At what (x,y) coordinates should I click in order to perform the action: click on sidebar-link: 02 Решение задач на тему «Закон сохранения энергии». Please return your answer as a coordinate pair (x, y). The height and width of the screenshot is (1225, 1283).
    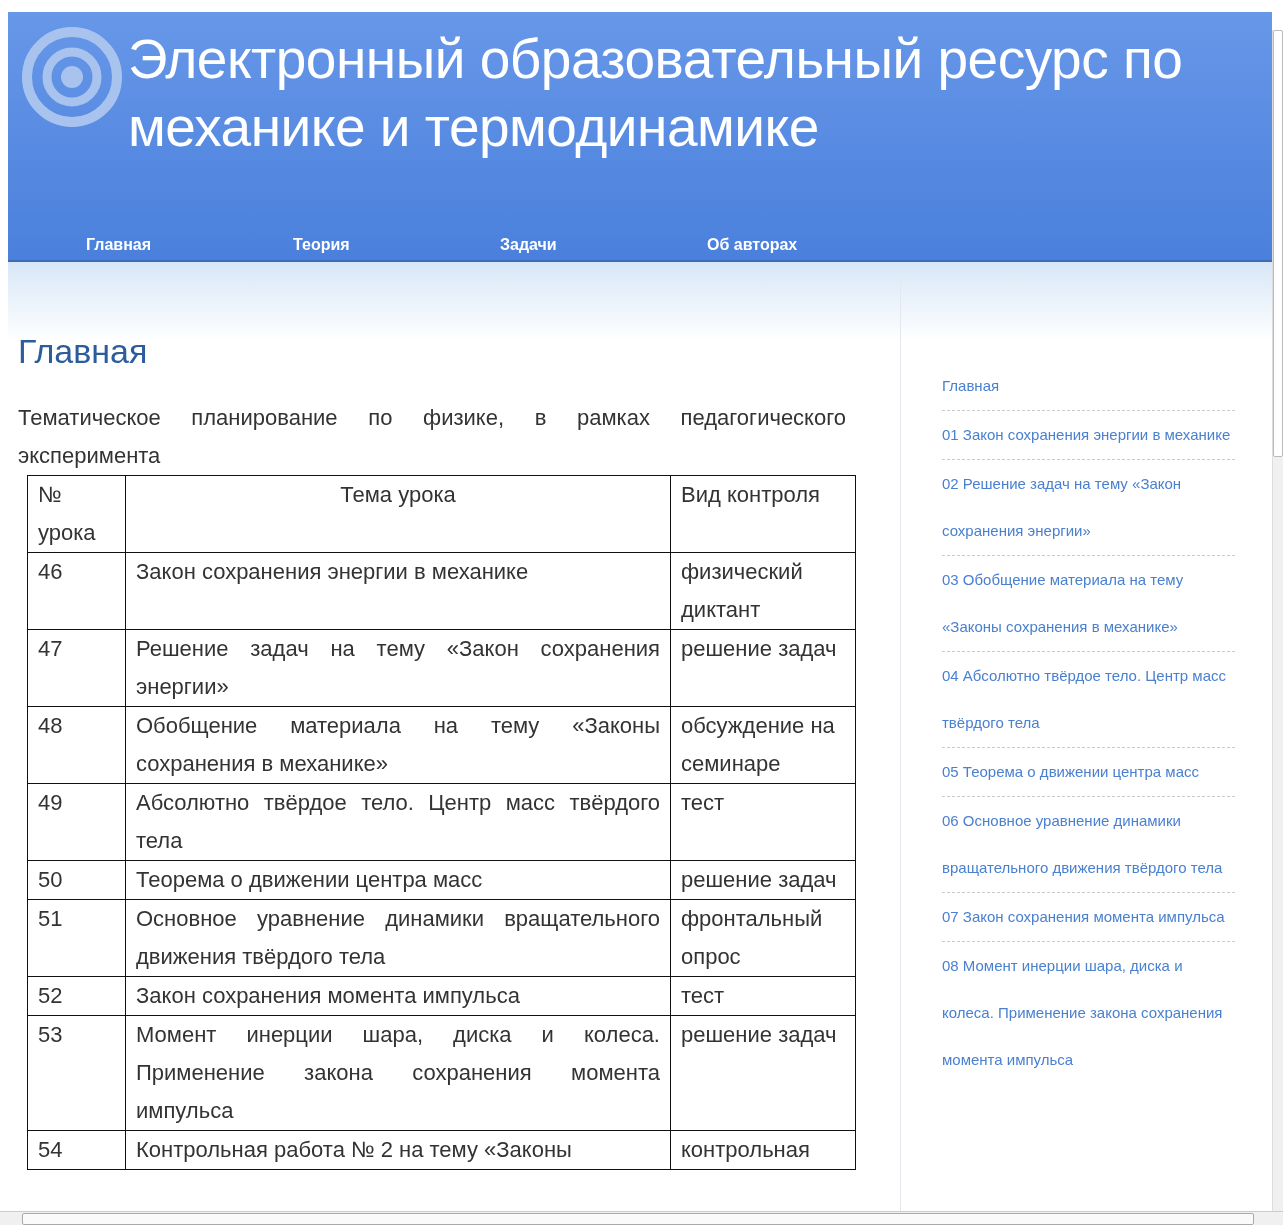
    Looking at the image, I should click on (1088, 508).